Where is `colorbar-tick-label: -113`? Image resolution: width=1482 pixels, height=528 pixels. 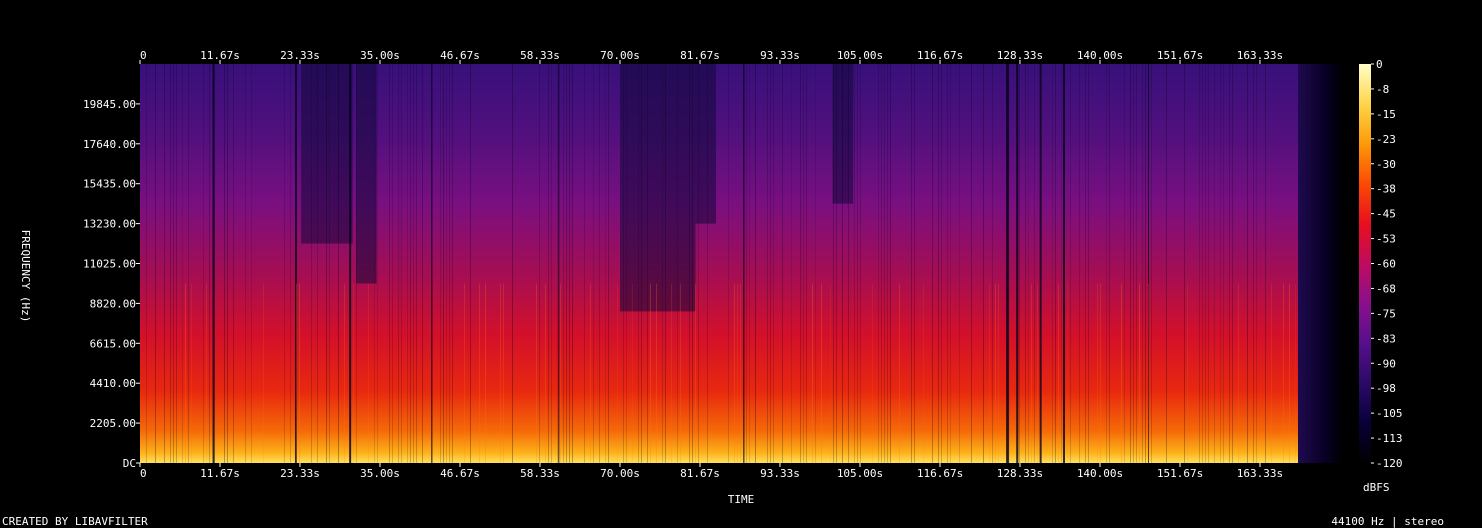 colorbar-tick-label: -113 is located at coordinates (1389, 438).